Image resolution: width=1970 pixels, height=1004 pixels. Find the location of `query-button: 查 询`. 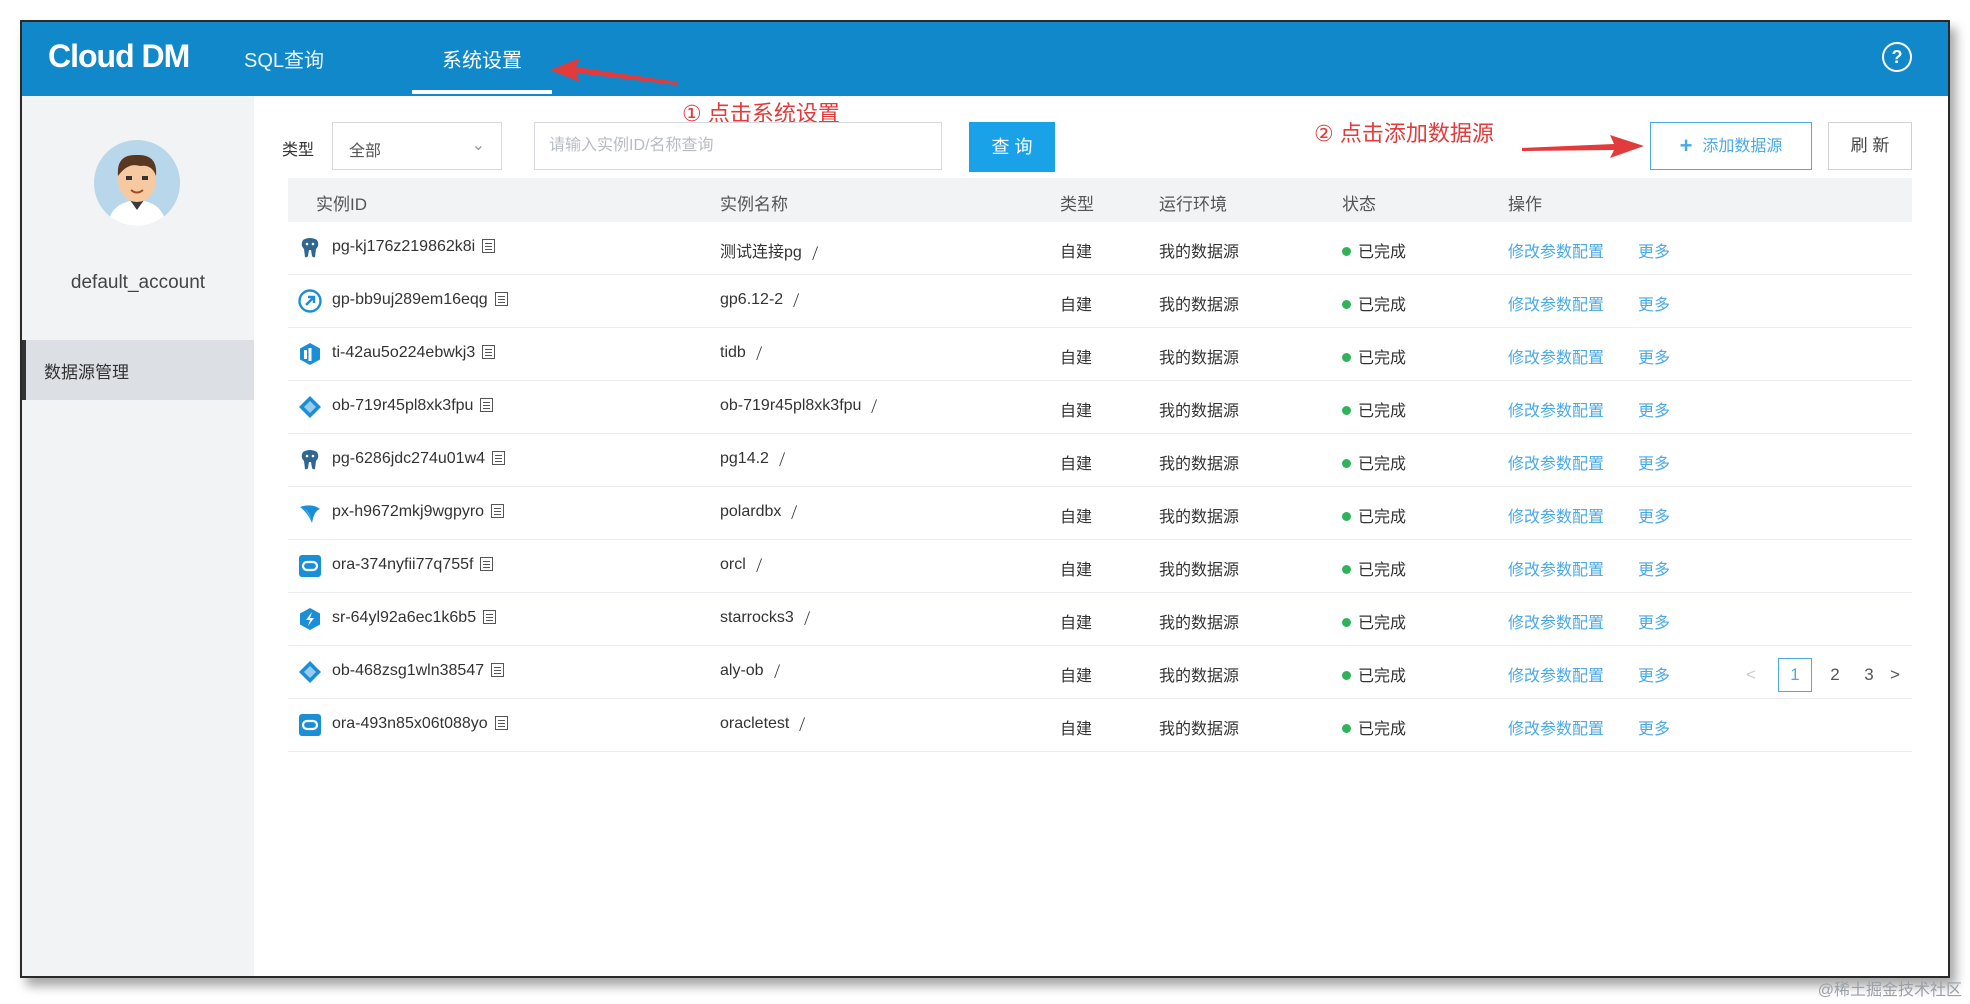

query-button: 查 询 is located at coordinates (1012, 147).